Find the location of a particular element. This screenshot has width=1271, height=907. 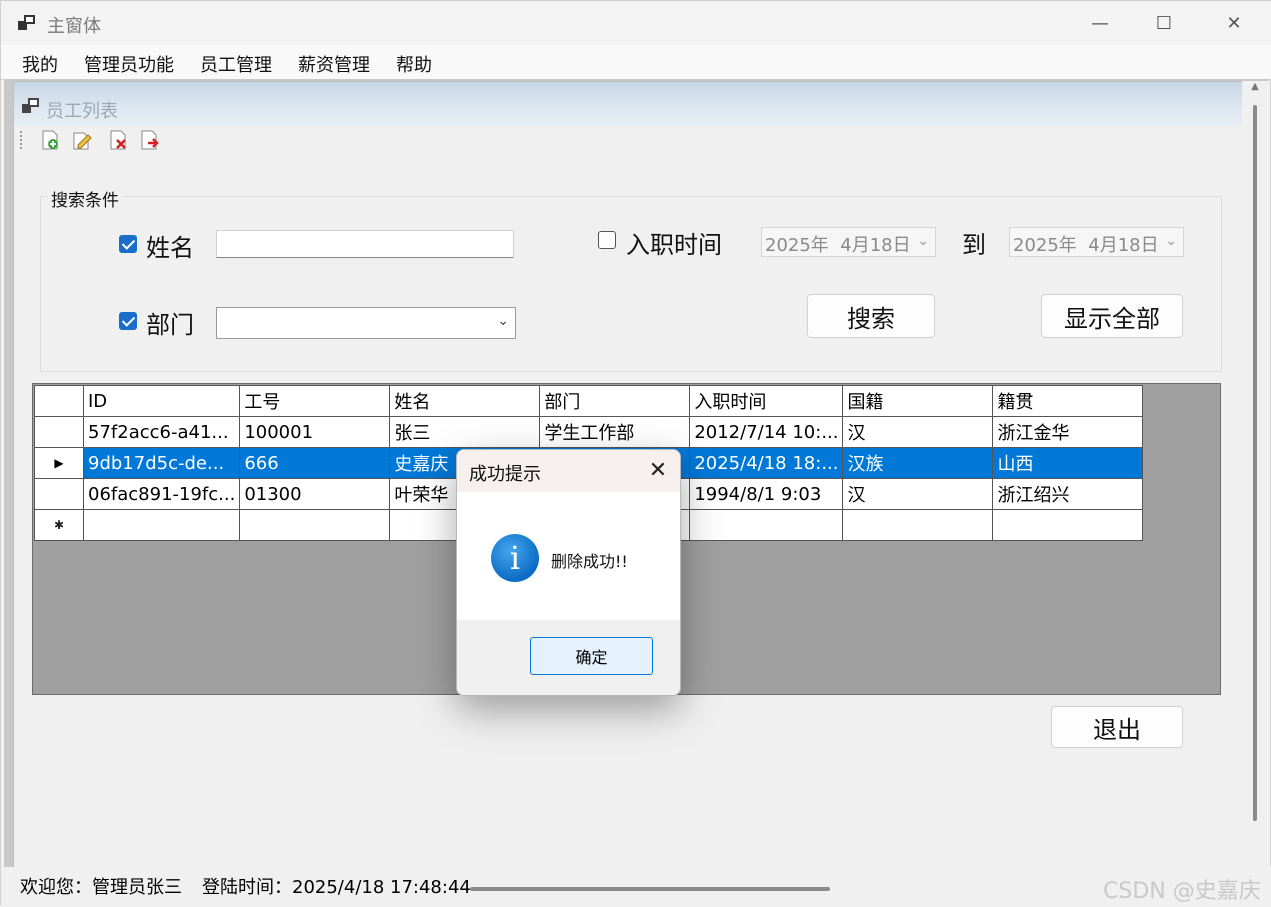

edit-doc-icon is located at coordinates (82, 140).